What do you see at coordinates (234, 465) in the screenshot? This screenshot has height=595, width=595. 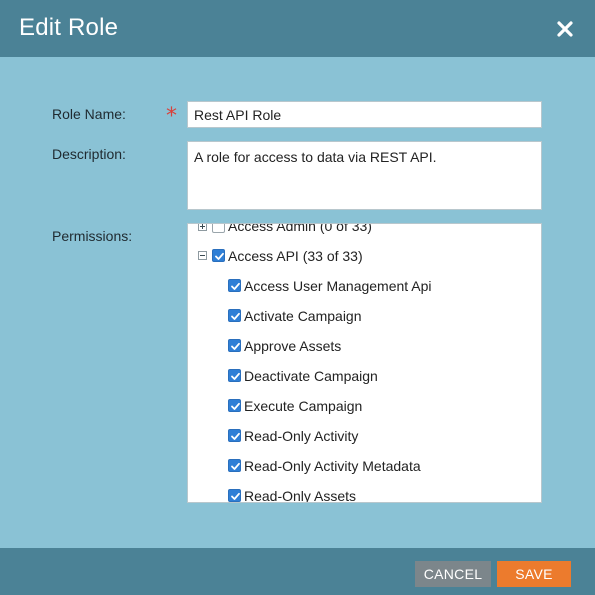 I see `checkbox-read-only-activity-metadata` at bounding box center [234, 465].